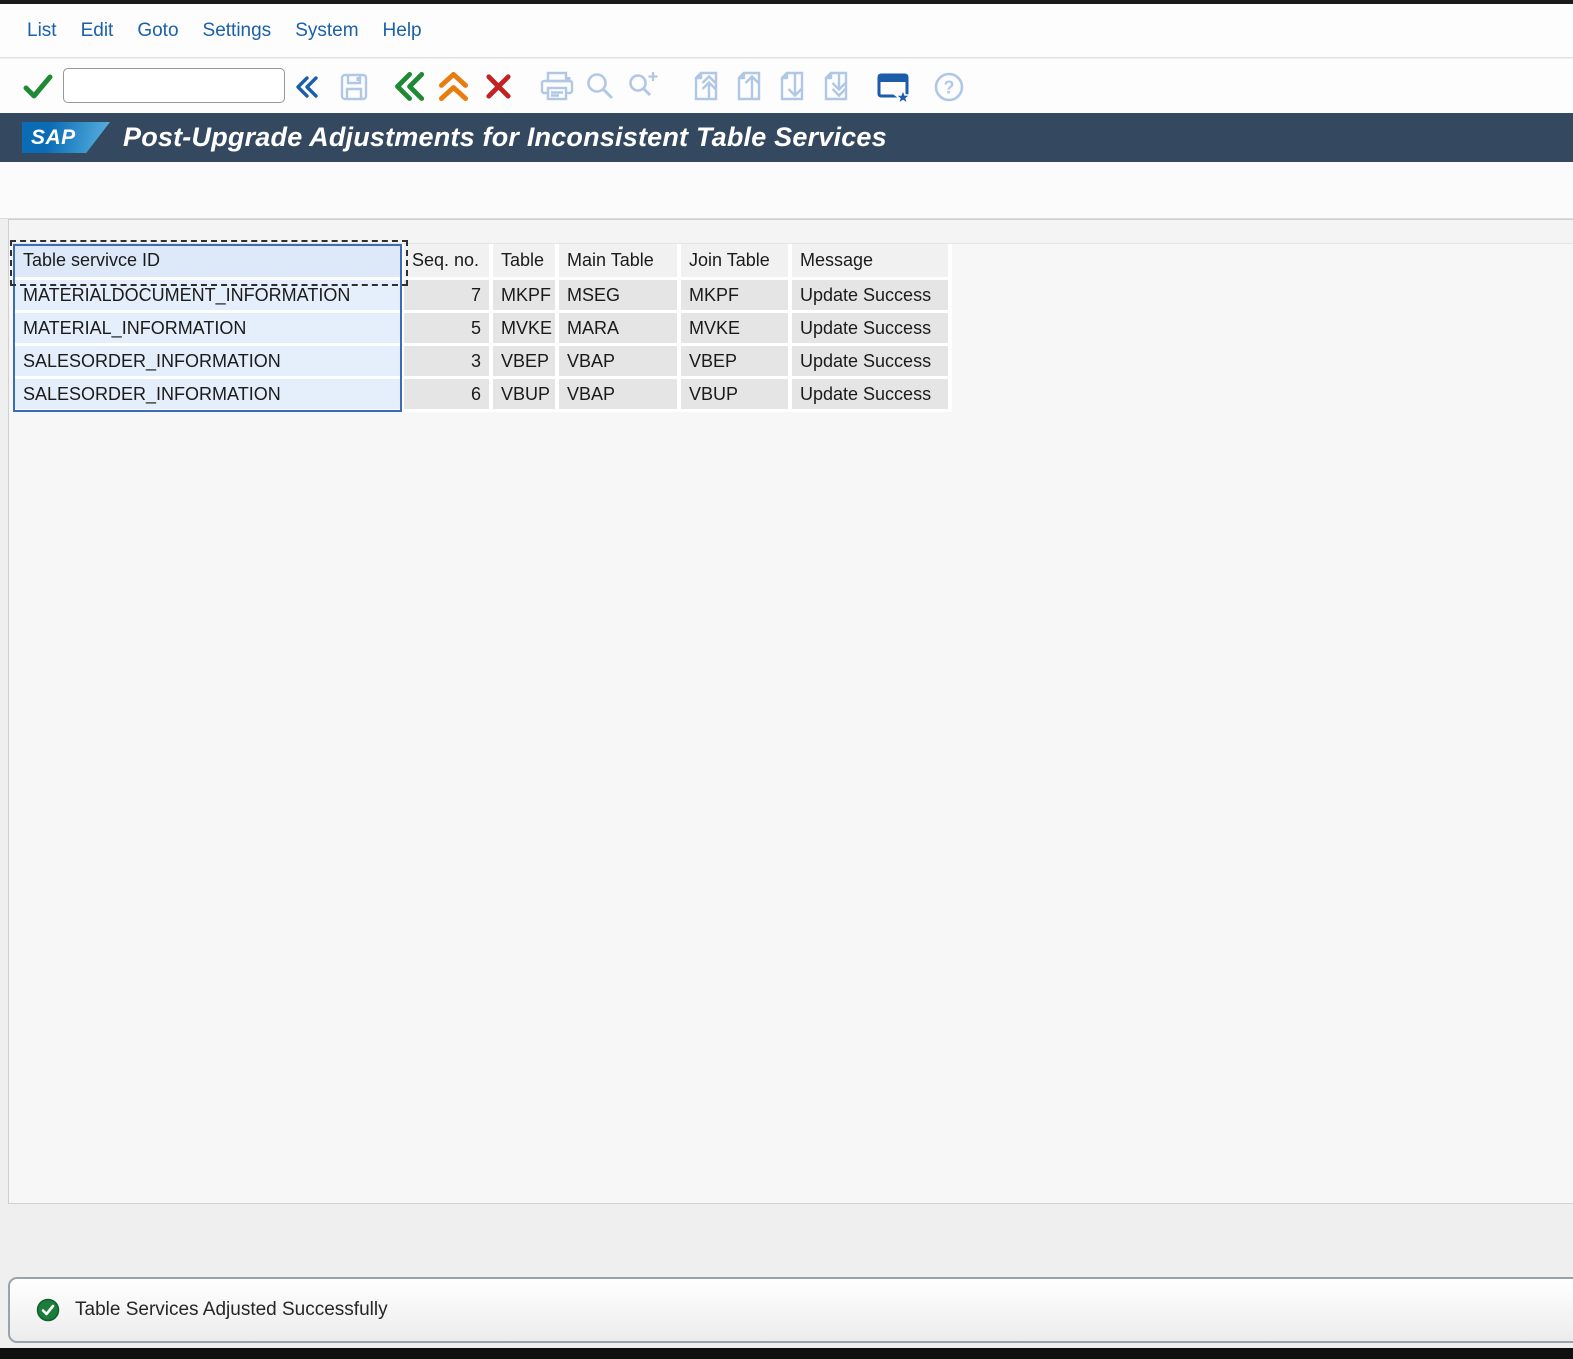 Image resolution: width=1573 pixels, height=1359 pixels. I want to click on menu-item-settings: Settings, so click(237, 31).